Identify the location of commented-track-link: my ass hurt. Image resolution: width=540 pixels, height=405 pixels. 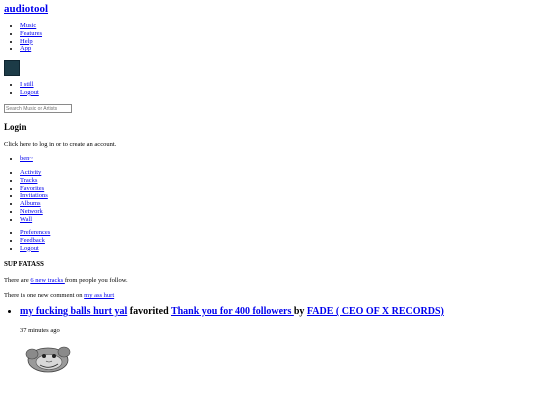
(99, 295).